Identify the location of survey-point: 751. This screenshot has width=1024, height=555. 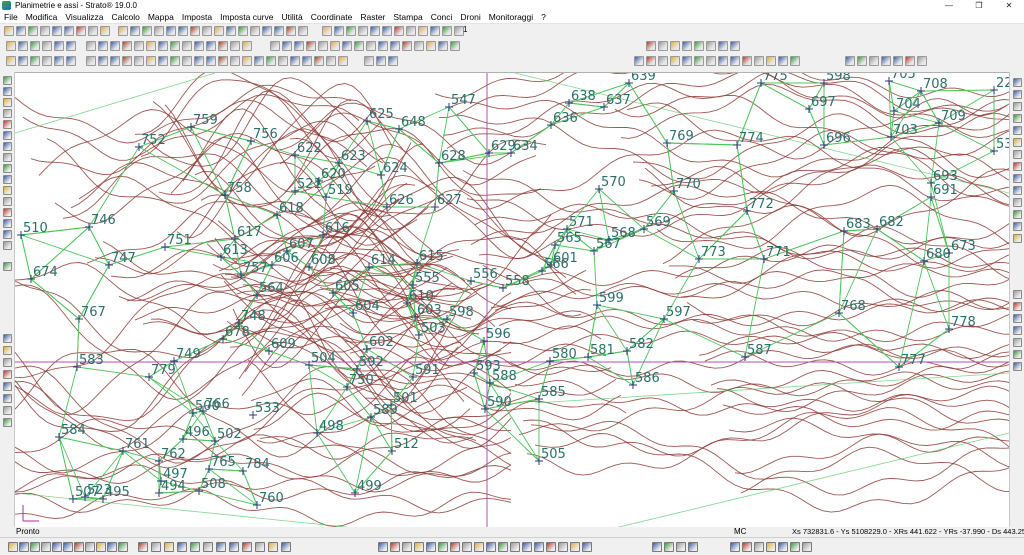
(176, 242).